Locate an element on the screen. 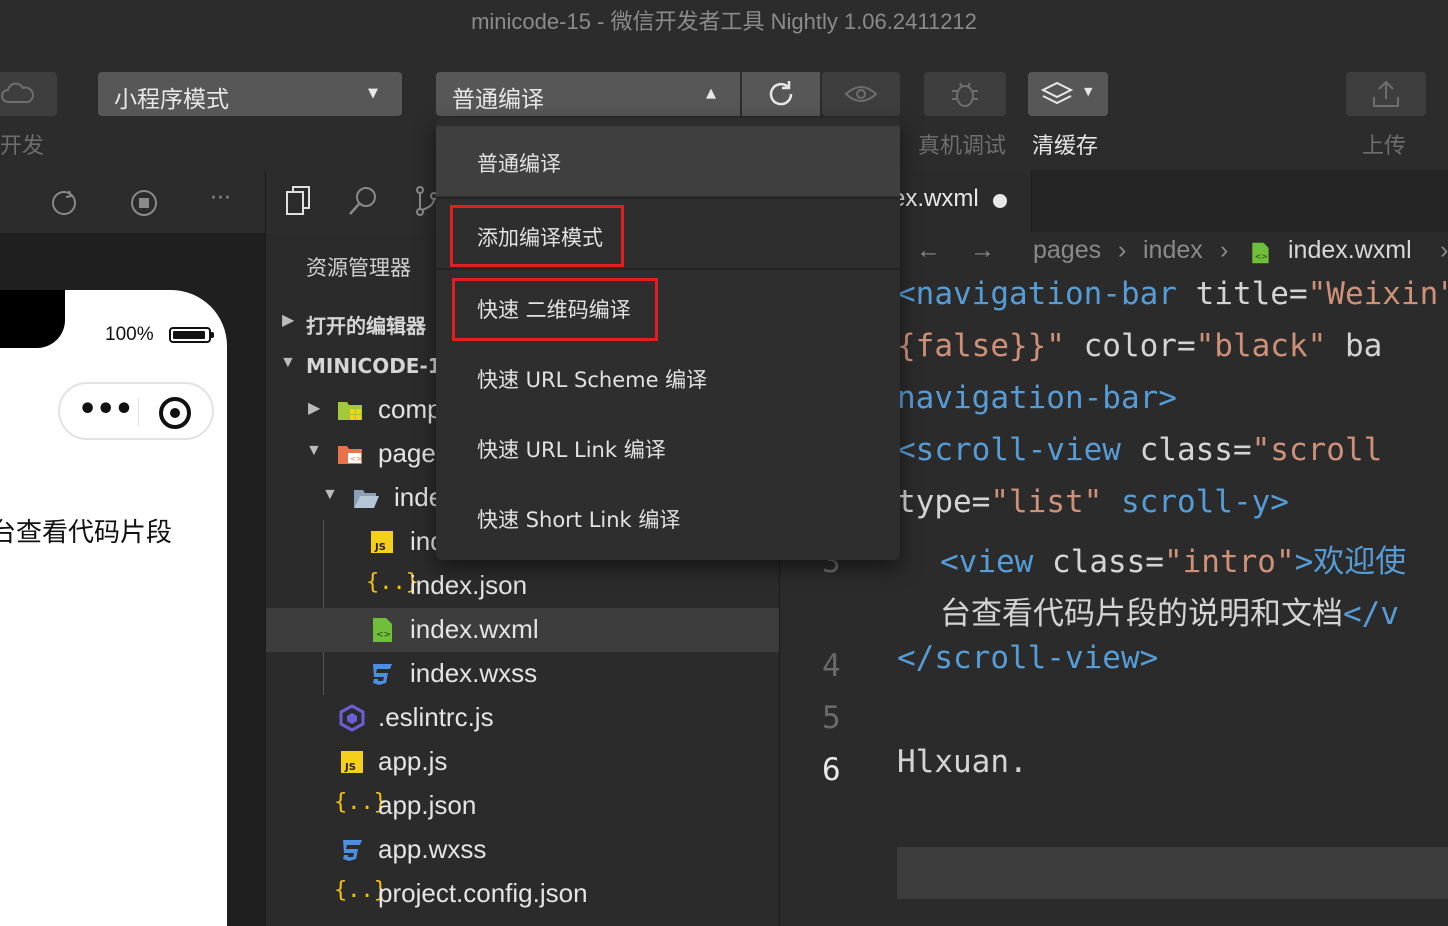 The height and width of the screenshot is (926, 1448). wxml-file-icon: <> is located at coordinates (1260, 253).